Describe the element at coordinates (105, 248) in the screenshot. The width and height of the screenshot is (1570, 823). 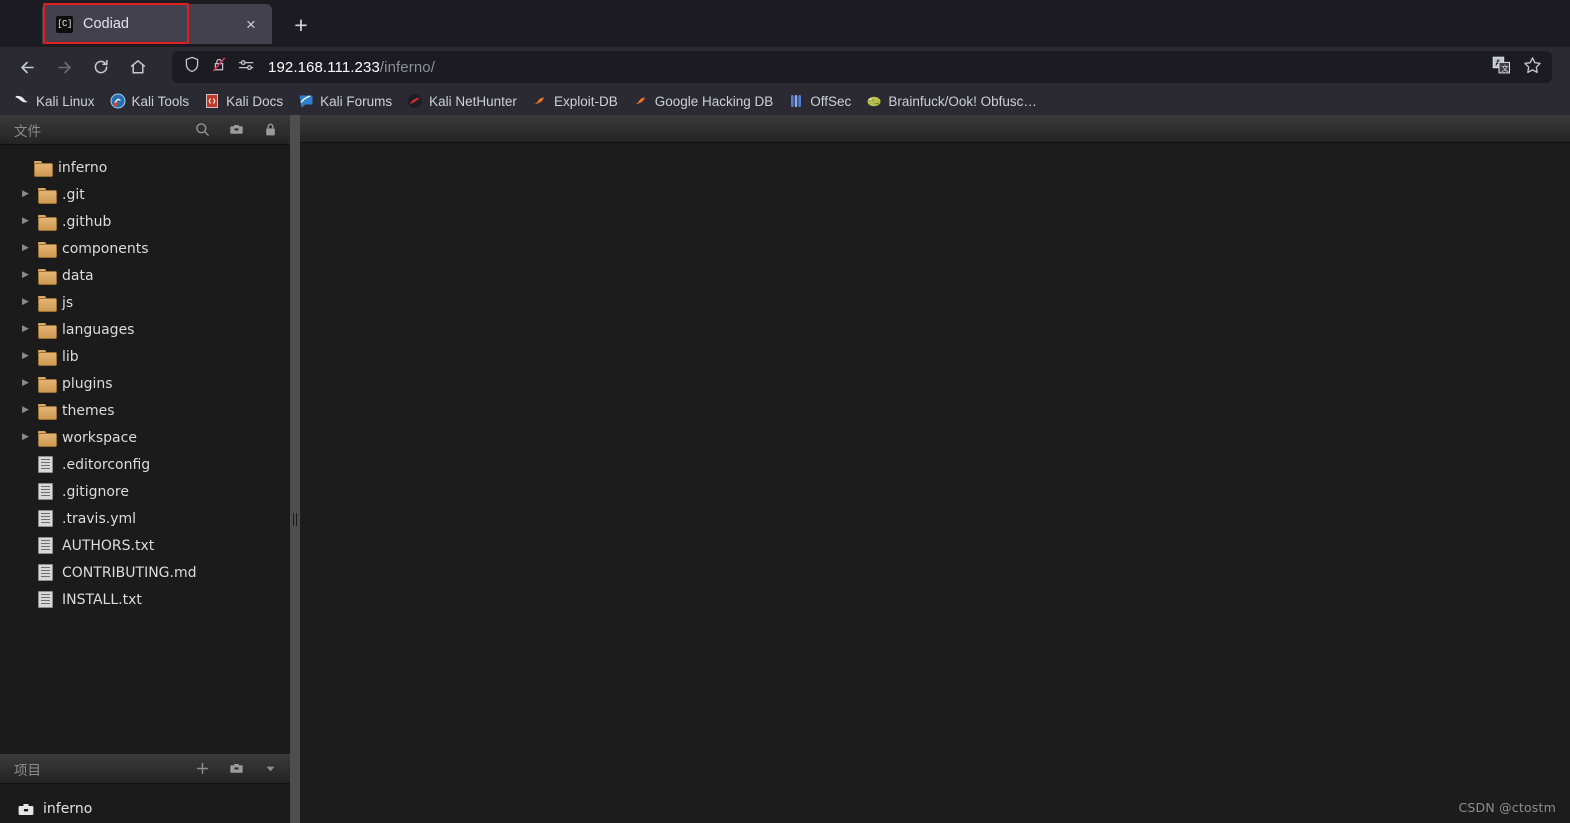
I see `tree-item-label: components` at that location.